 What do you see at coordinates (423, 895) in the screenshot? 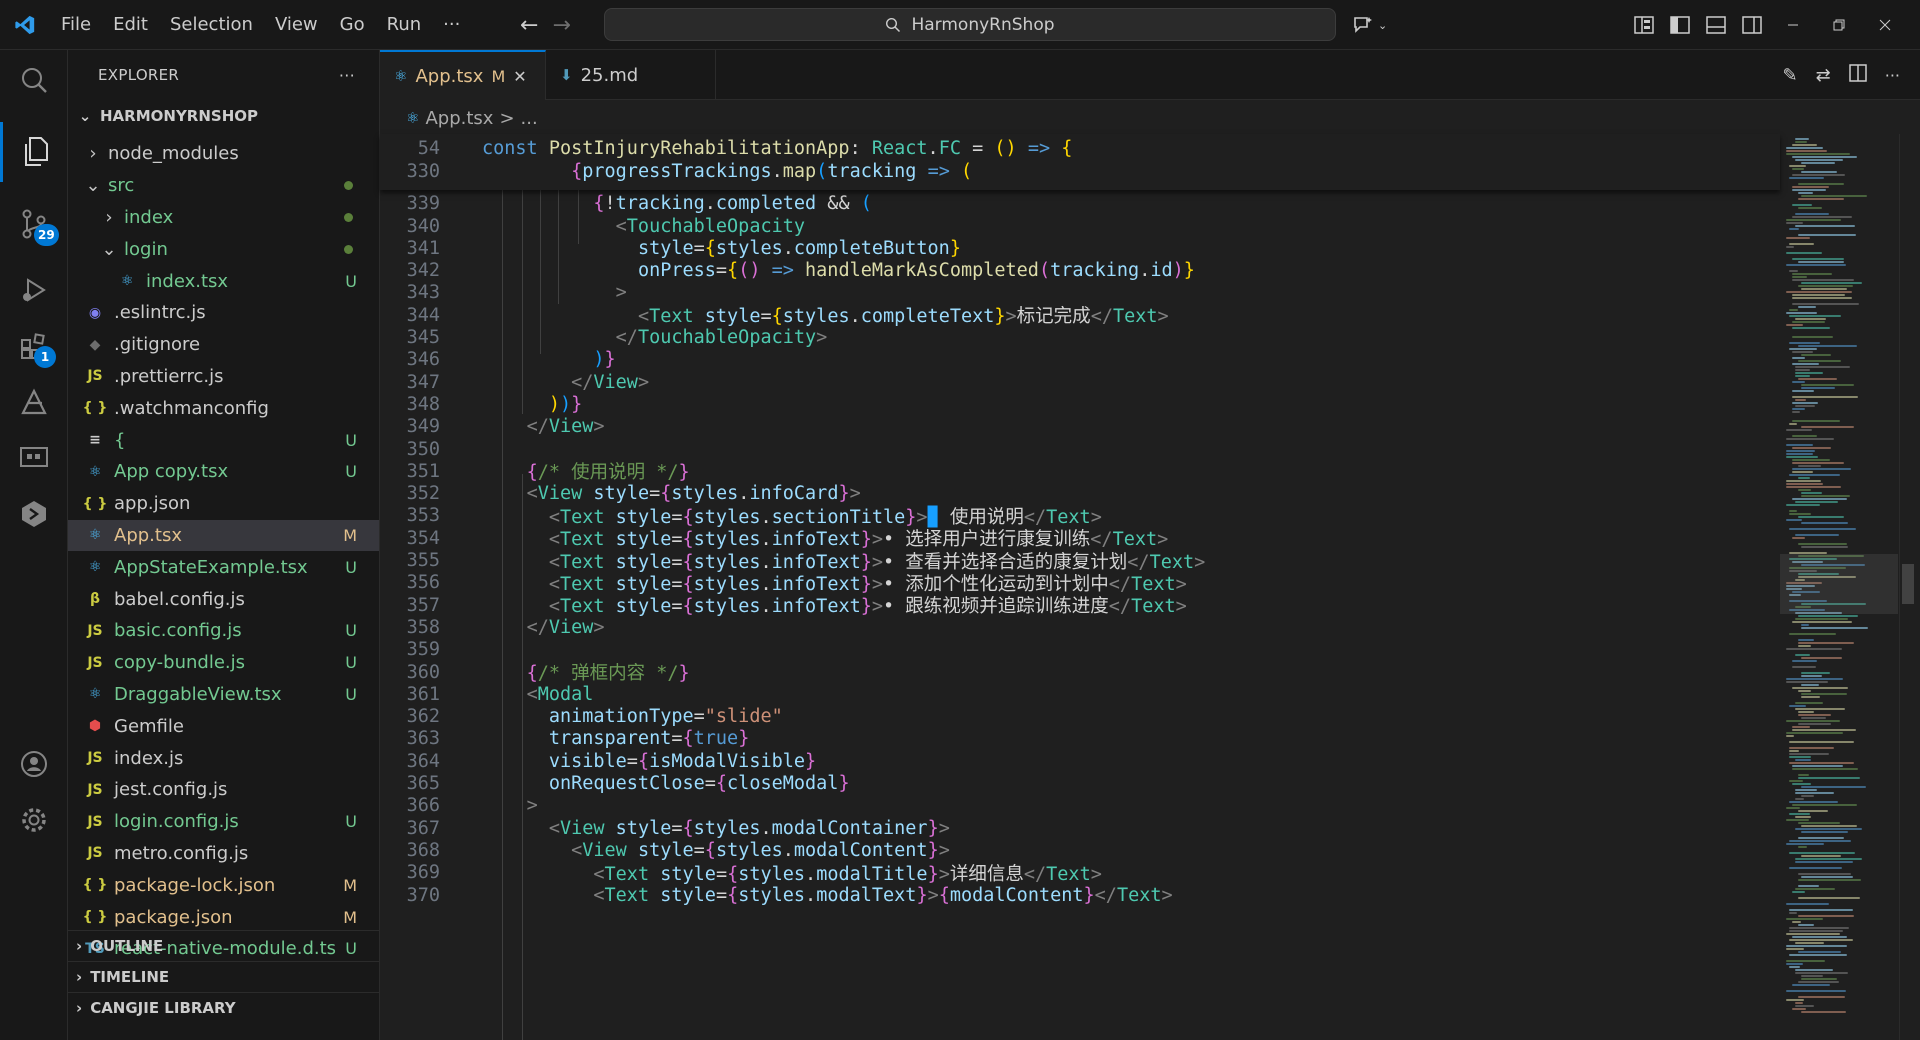
I see `line-number: 370` at bounding box center [423, 895].